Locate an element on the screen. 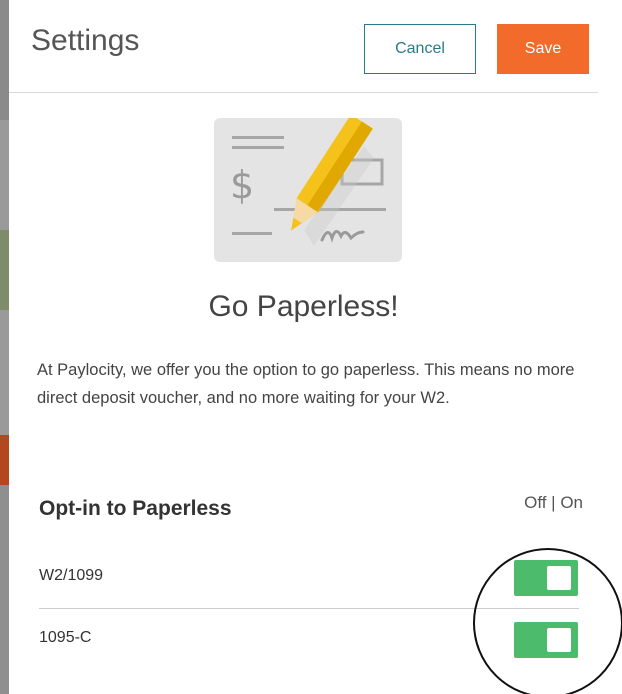  page-title: Settings is located at coordinates (85, 40).